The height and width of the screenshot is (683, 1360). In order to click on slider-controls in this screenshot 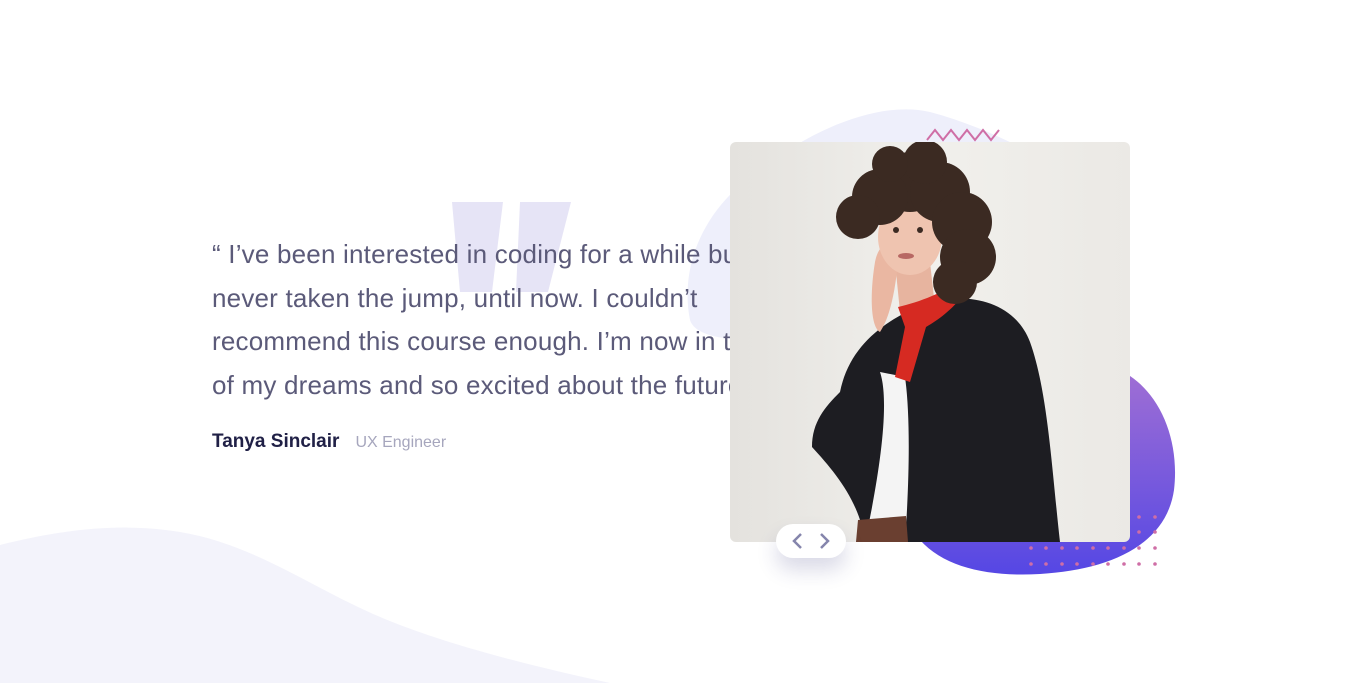, I will do `click(811, 541)`.